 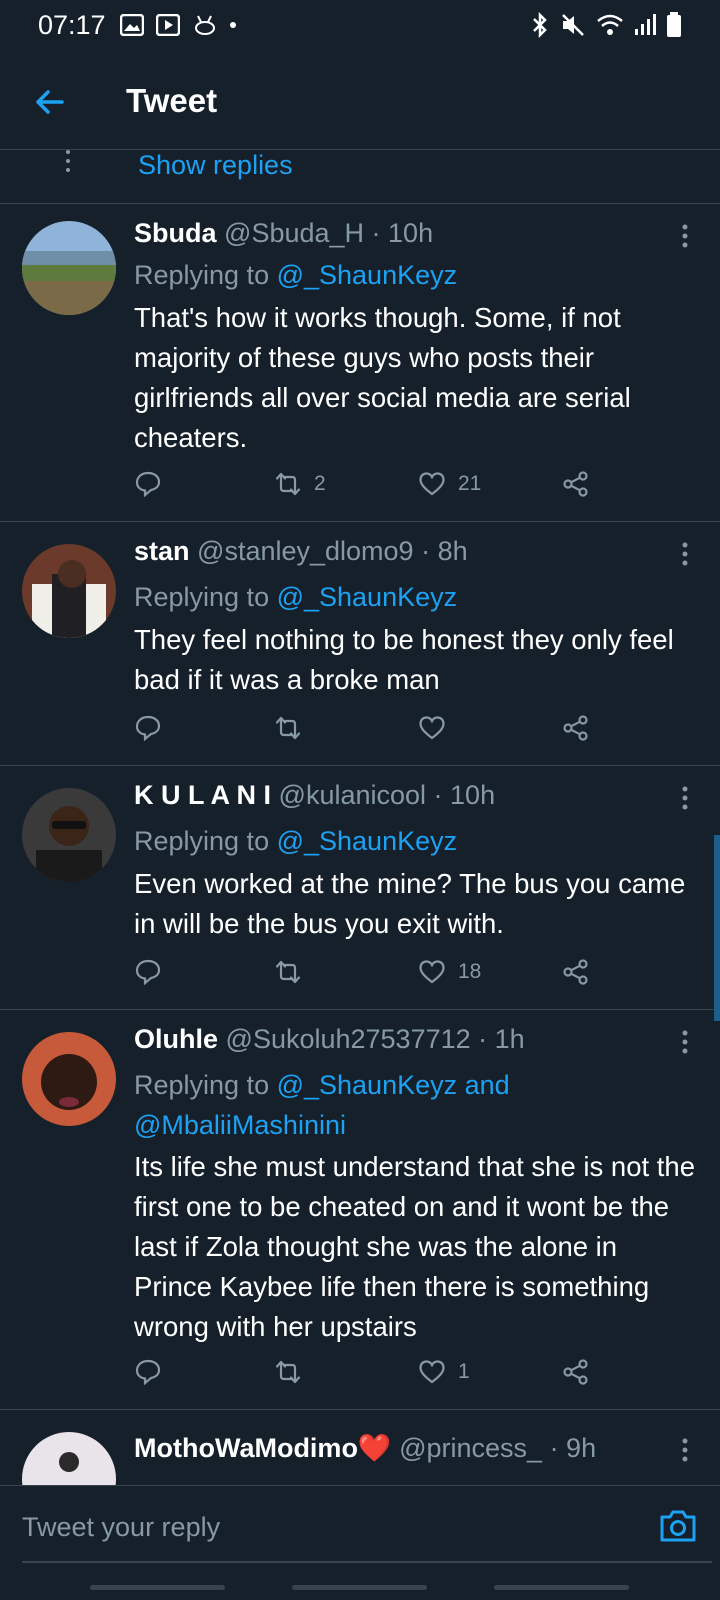 What do you see at coordinates (645, 24) in the screenshot?
I see `signal-icon` at bounding box center [645, 24].